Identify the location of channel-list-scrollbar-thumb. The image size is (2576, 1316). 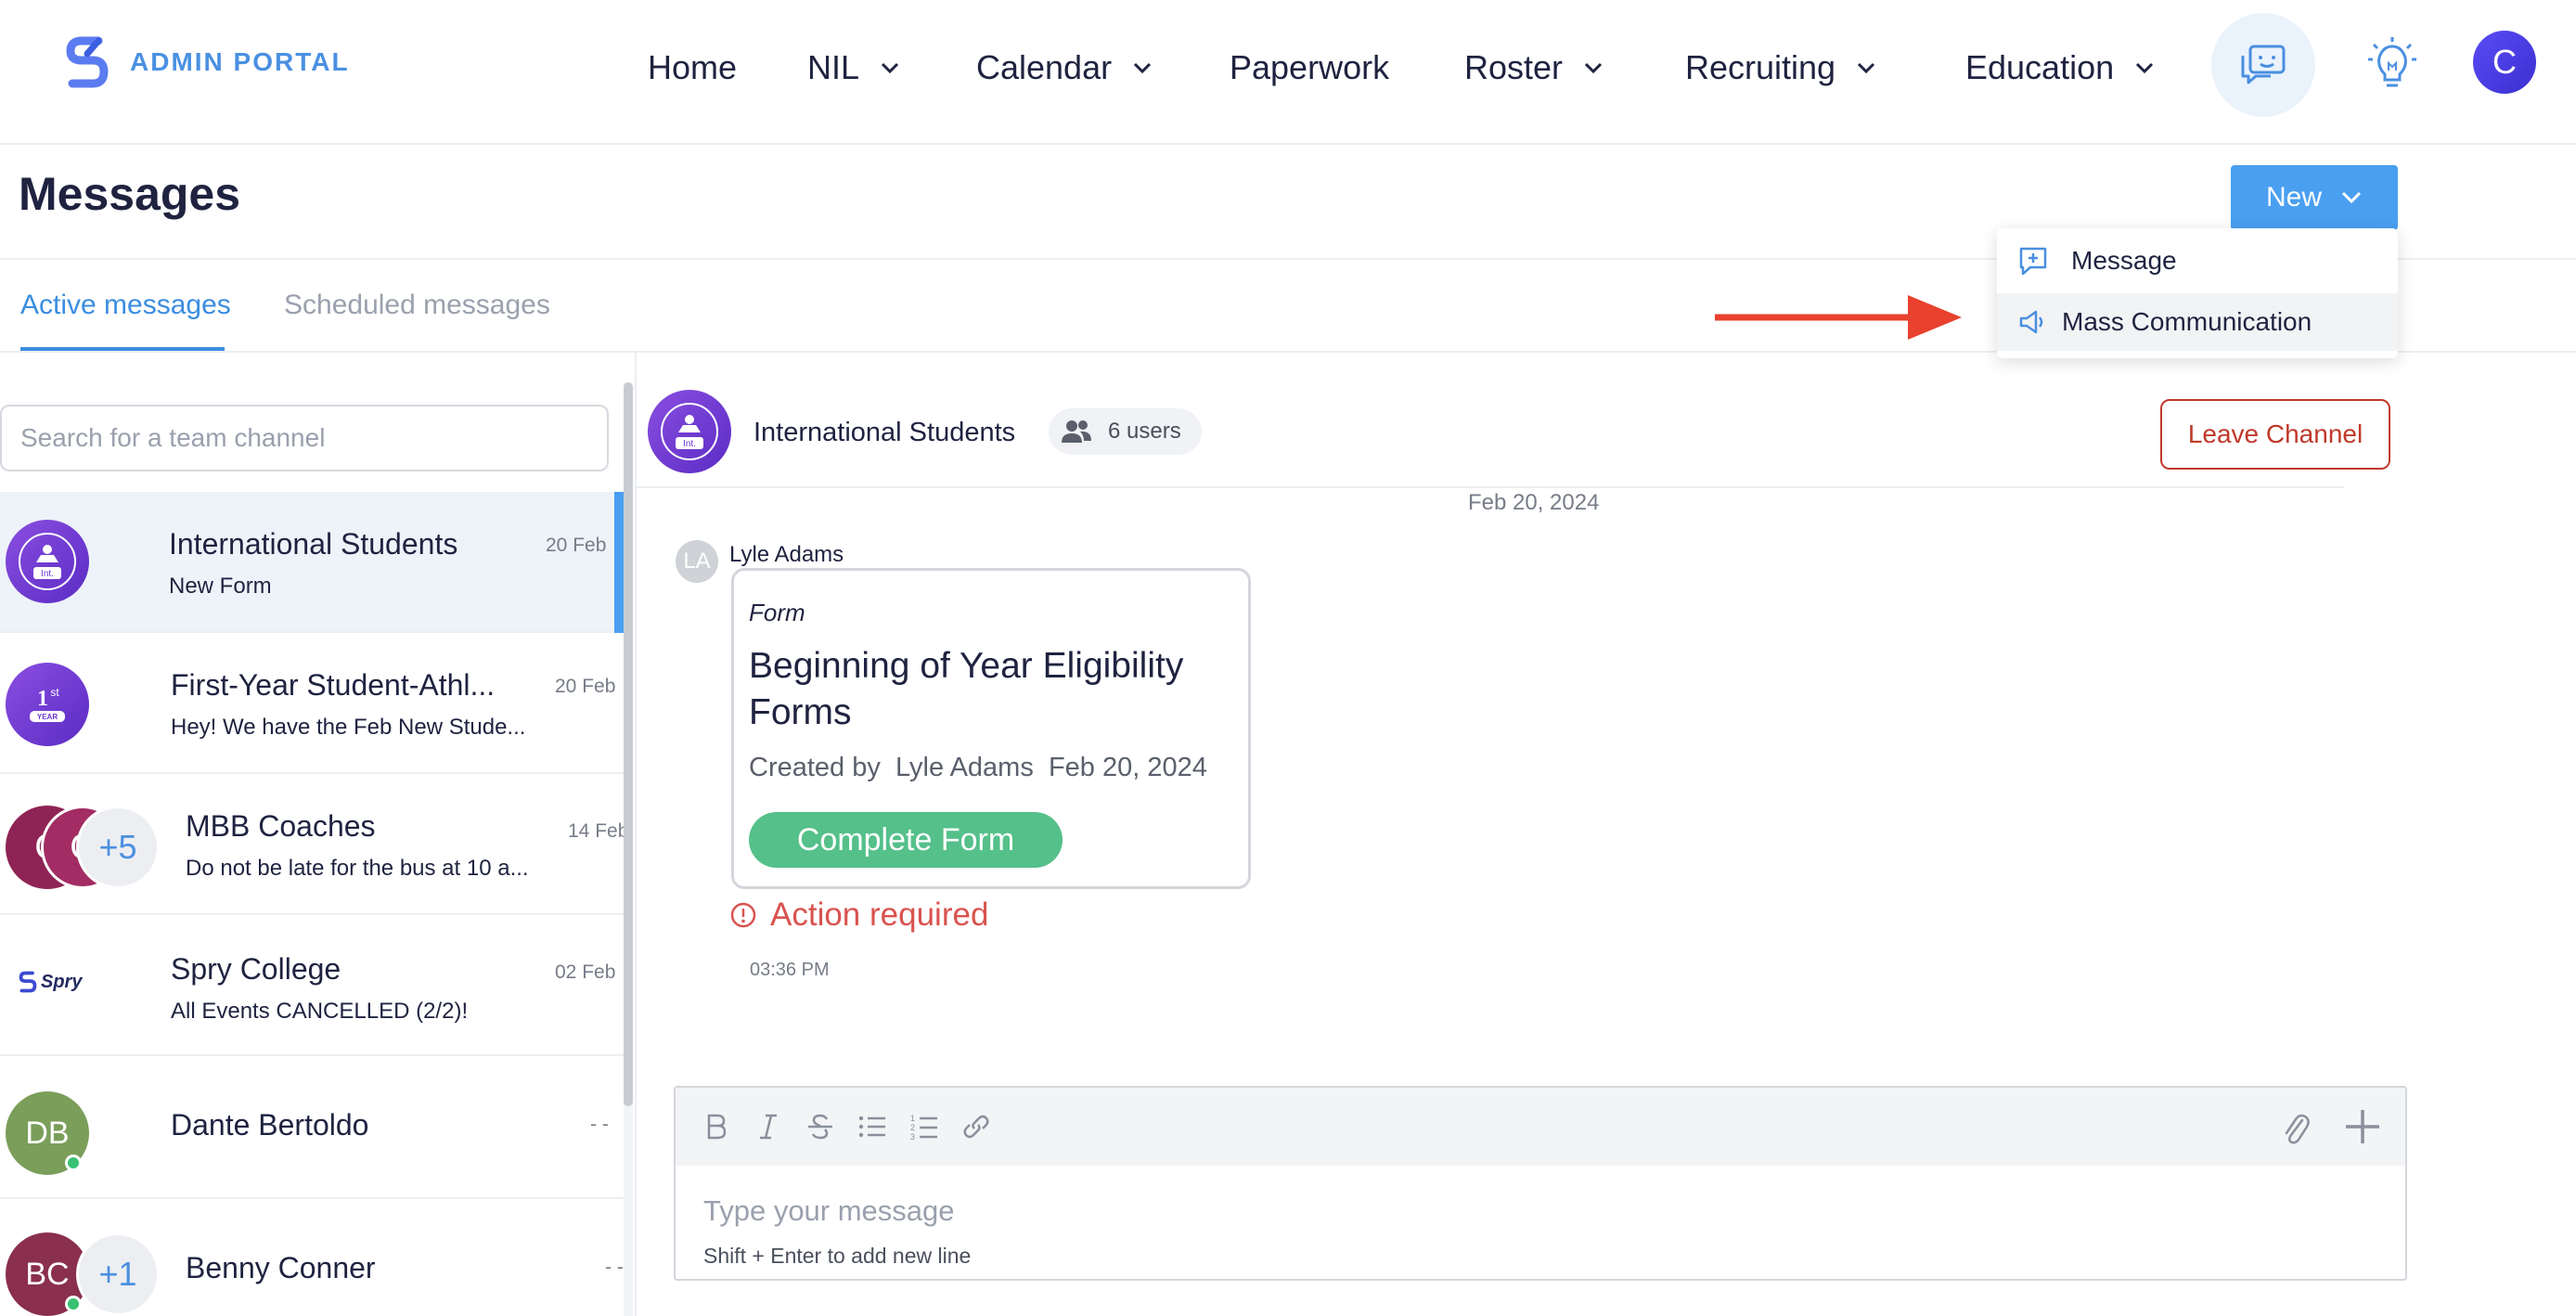
(628, 744).